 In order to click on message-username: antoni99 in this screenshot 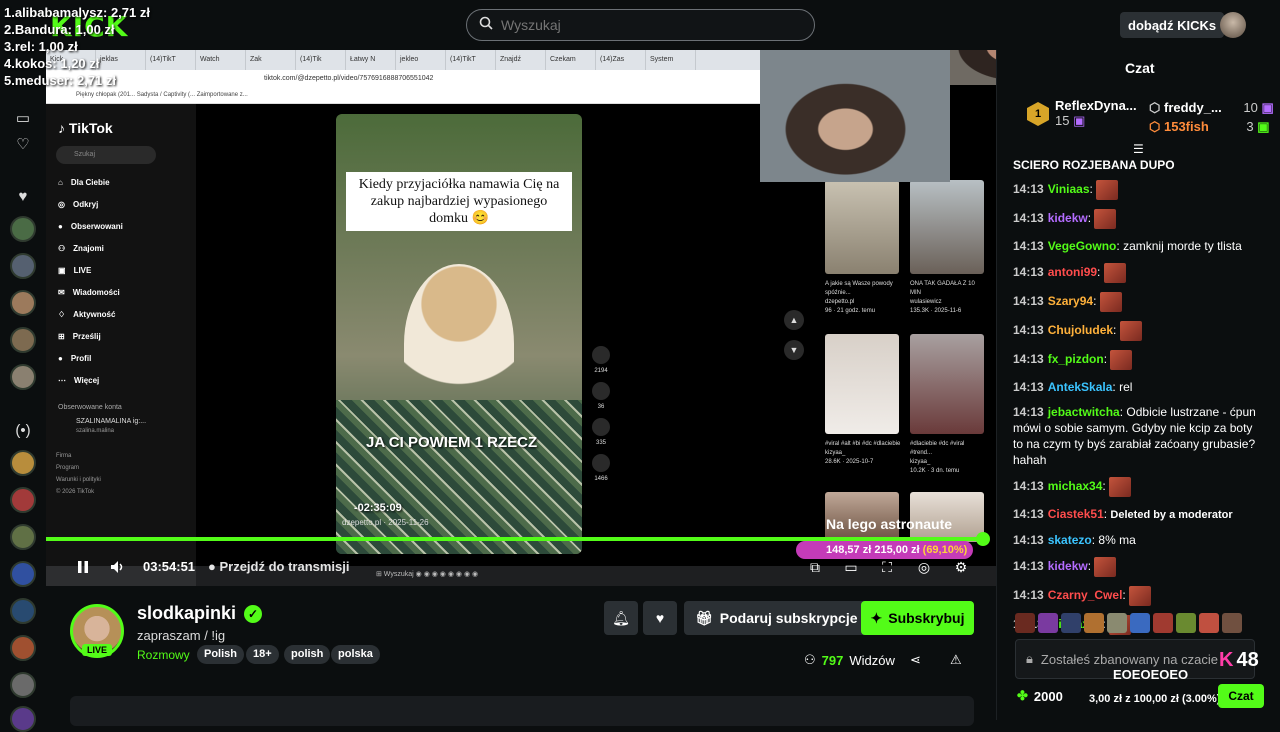, I will do `click(1072, 272)`.